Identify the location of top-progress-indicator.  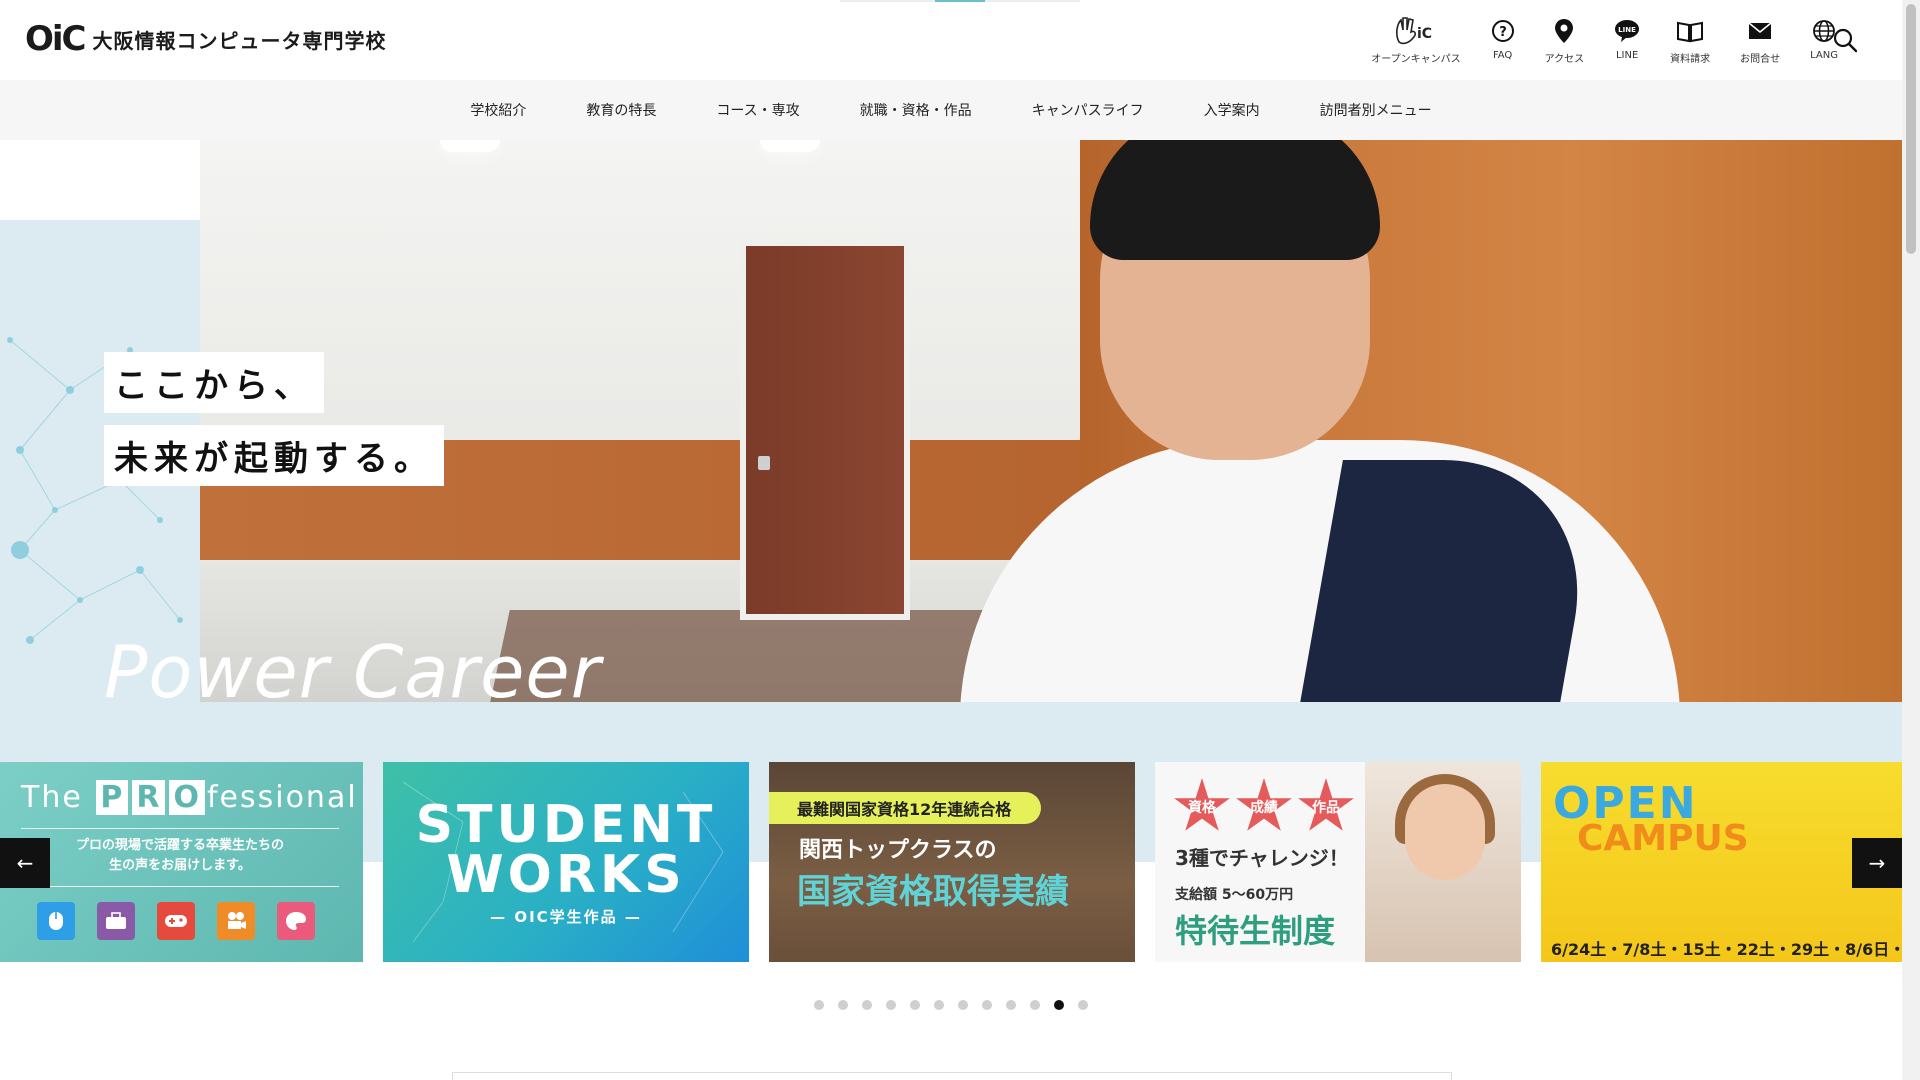
(960, 1).